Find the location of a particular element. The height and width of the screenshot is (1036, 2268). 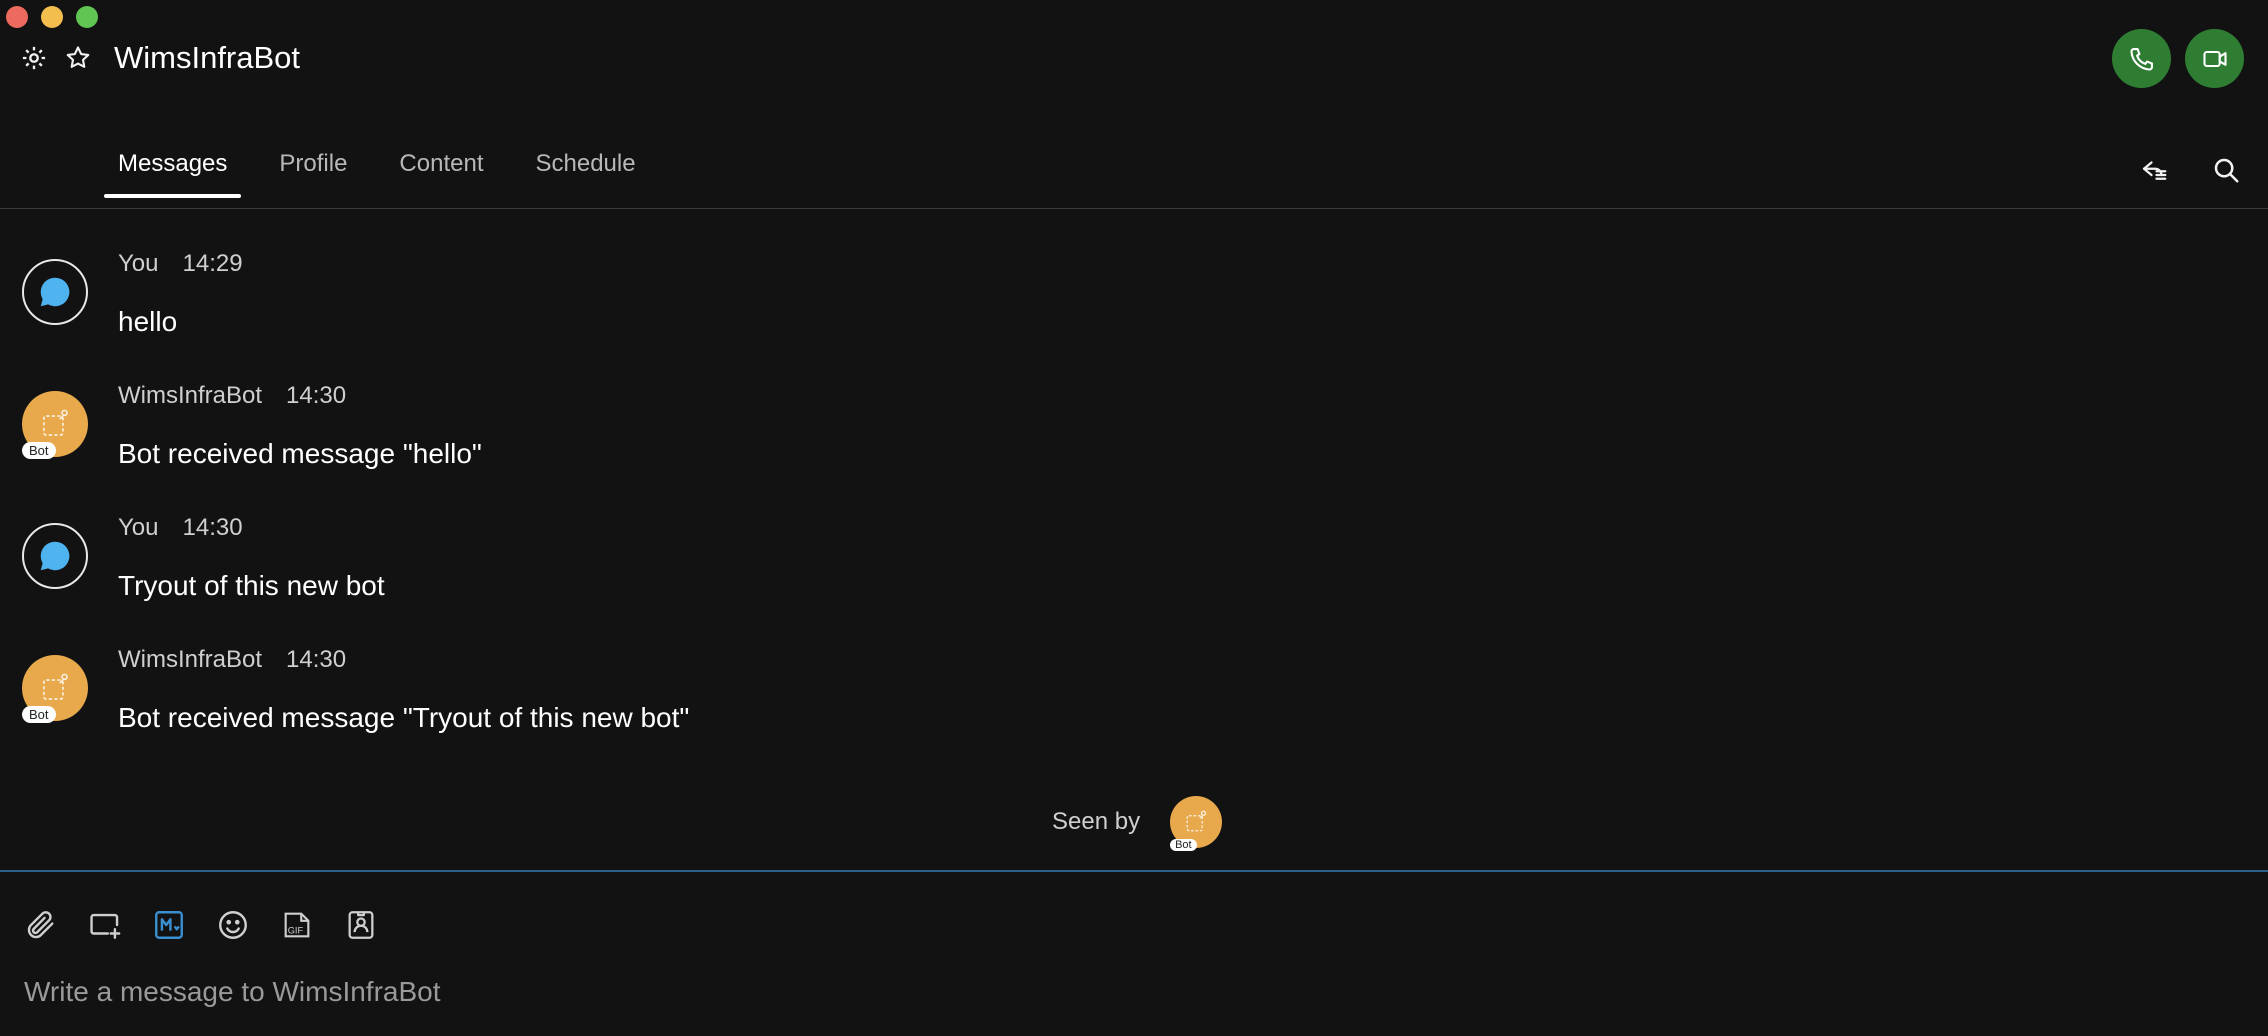

tab-bar: Messages Profile Content Schedule is located at coordinates (389, 174).